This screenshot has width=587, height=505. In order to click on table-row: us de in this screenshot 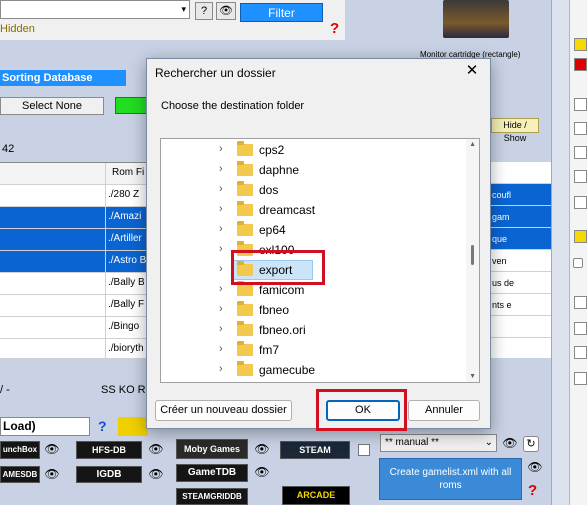, I will do `click(520, 283)`.